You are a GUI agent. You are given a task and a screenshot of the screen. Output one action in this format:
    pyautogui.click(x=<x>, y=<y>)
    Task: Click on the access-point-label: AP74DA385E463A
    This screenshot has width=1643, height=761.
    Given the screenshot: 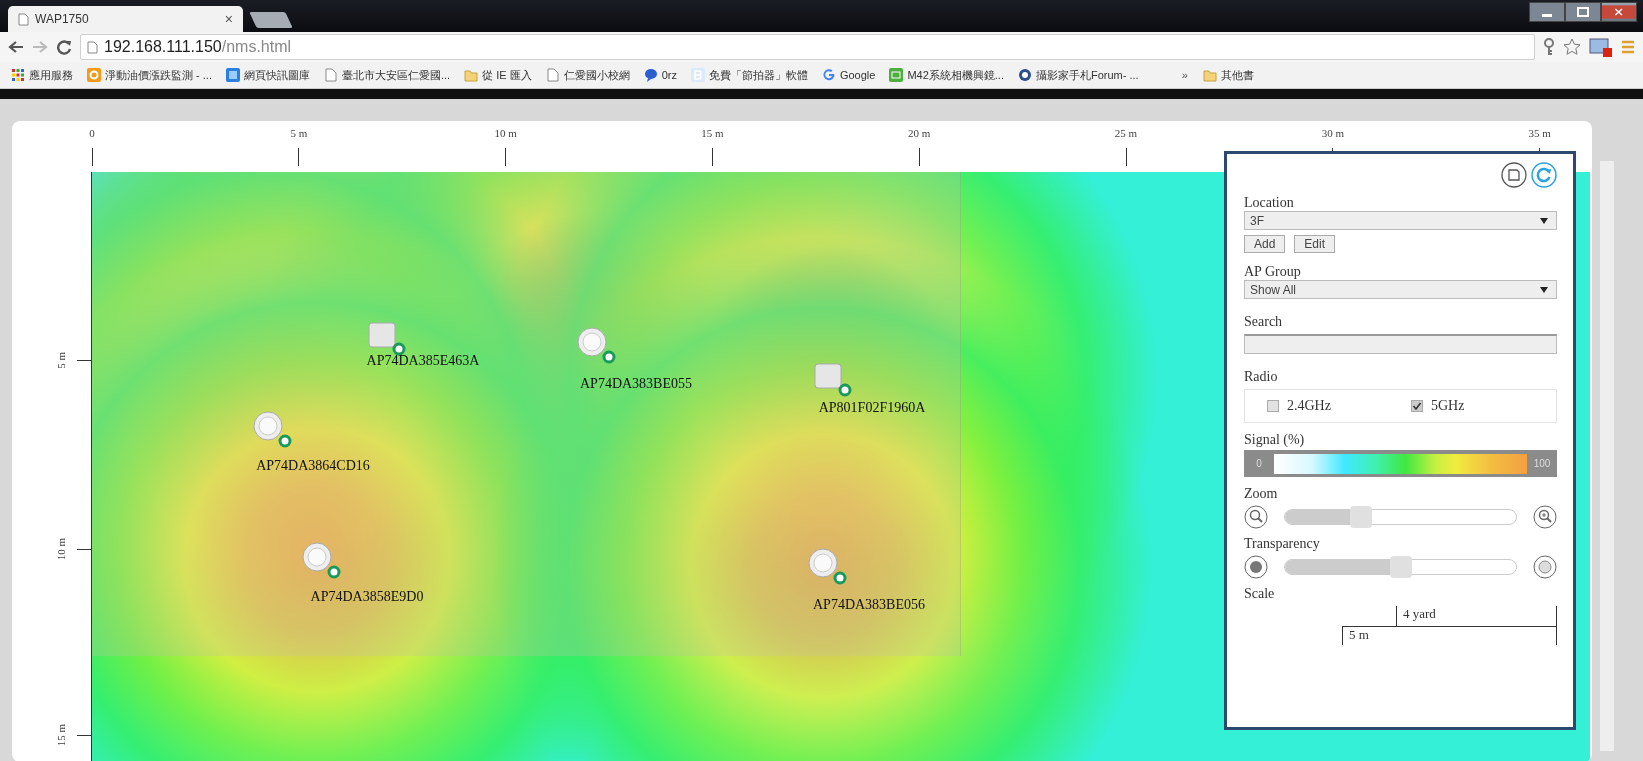 What is the action you would take?
    pyautogui.click(x=423, y=361)
    